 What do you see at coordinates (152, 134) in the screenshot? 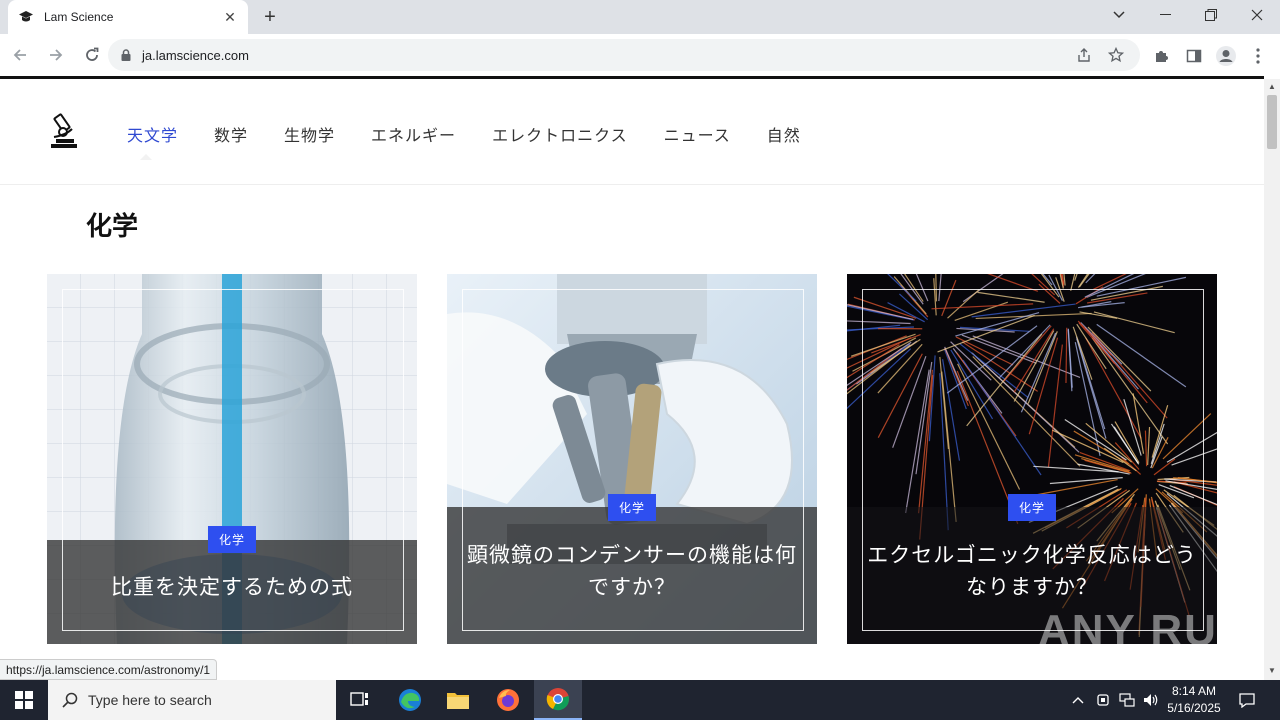
I see `nav-astronomy: 天文学` at bounding box center [152, 134].